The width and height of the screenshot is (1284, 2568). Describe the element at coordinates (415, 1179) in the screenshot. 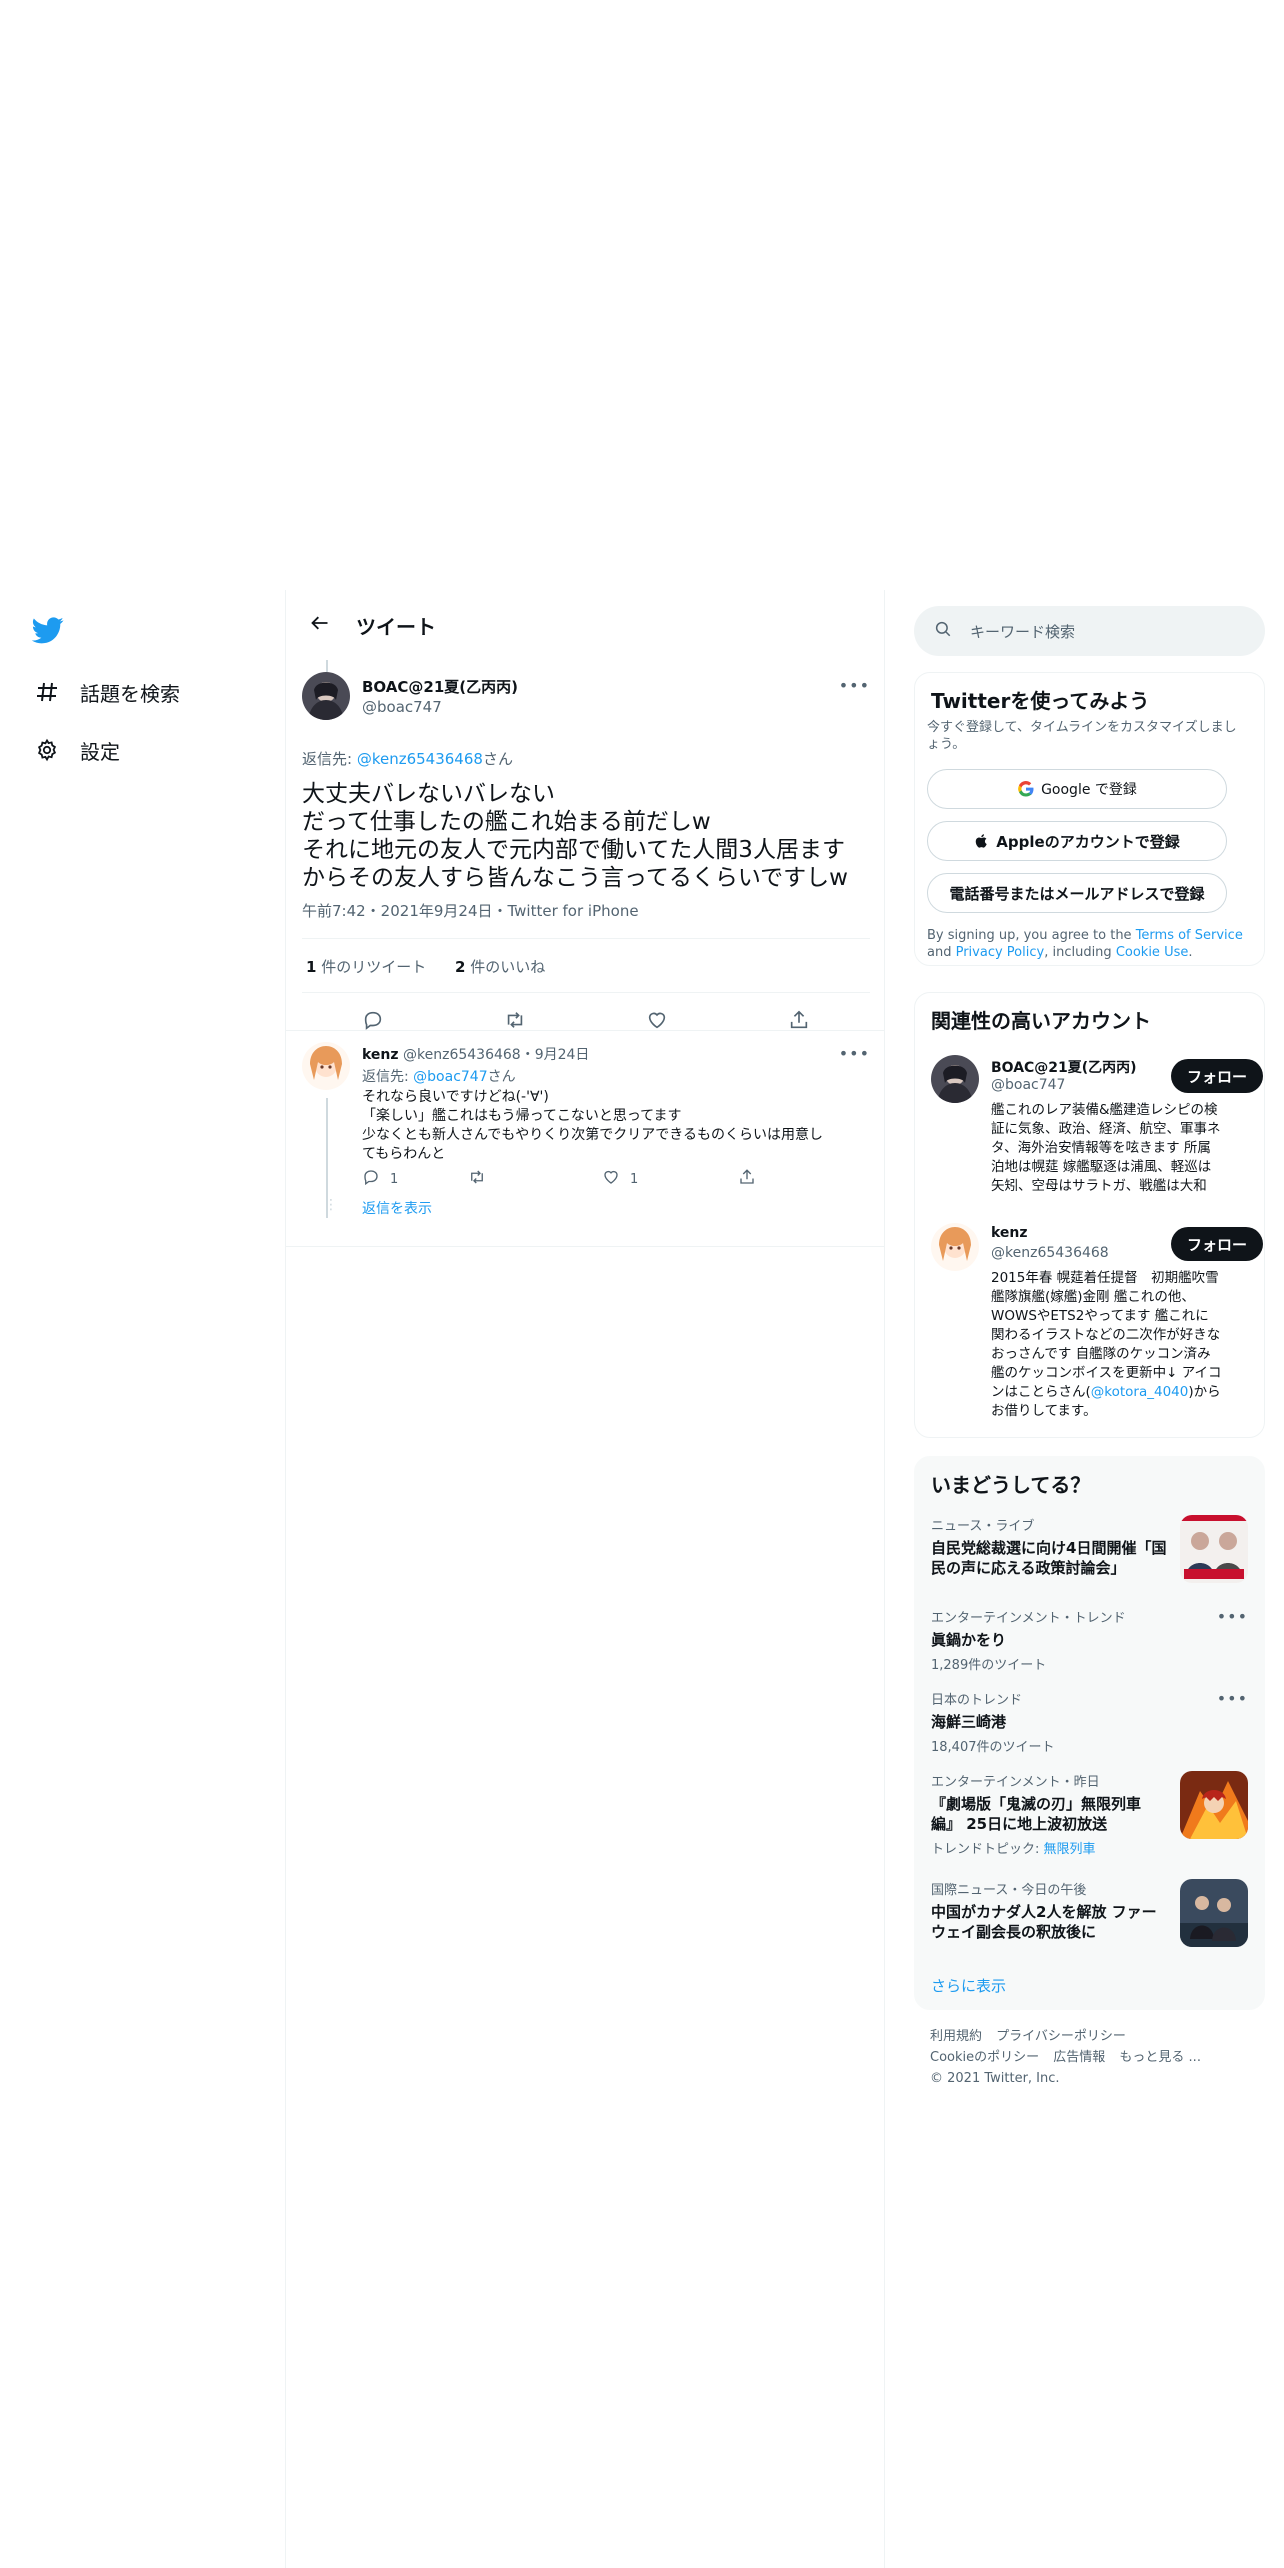

I see `reply-action: 1` at that location.